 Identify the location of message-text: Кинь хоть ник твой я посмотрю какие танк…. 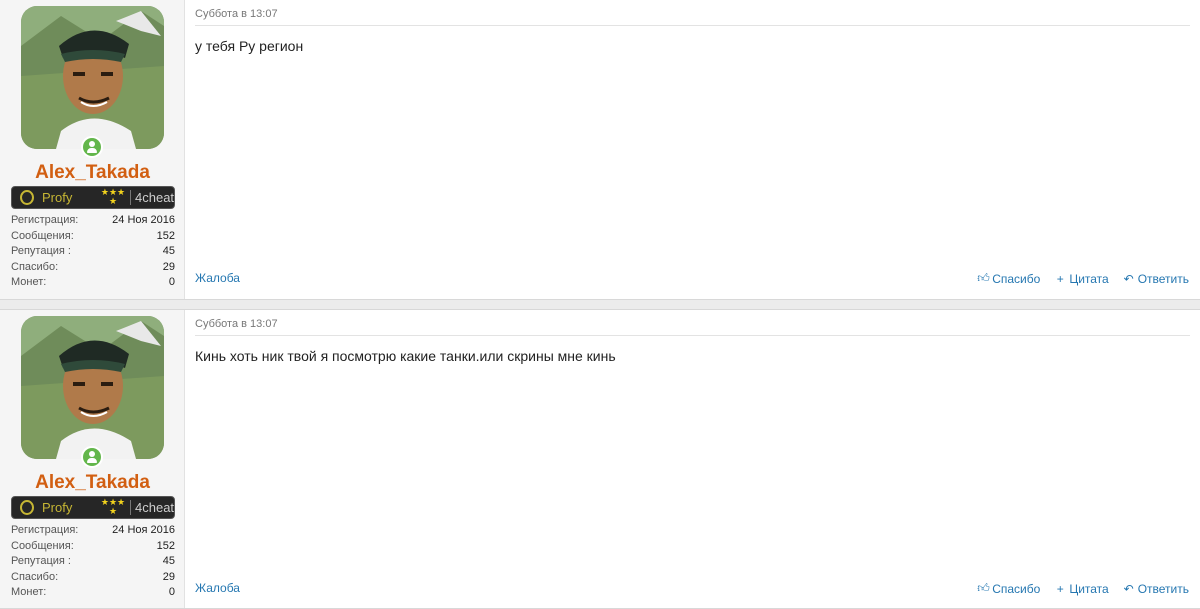
(405, 356).